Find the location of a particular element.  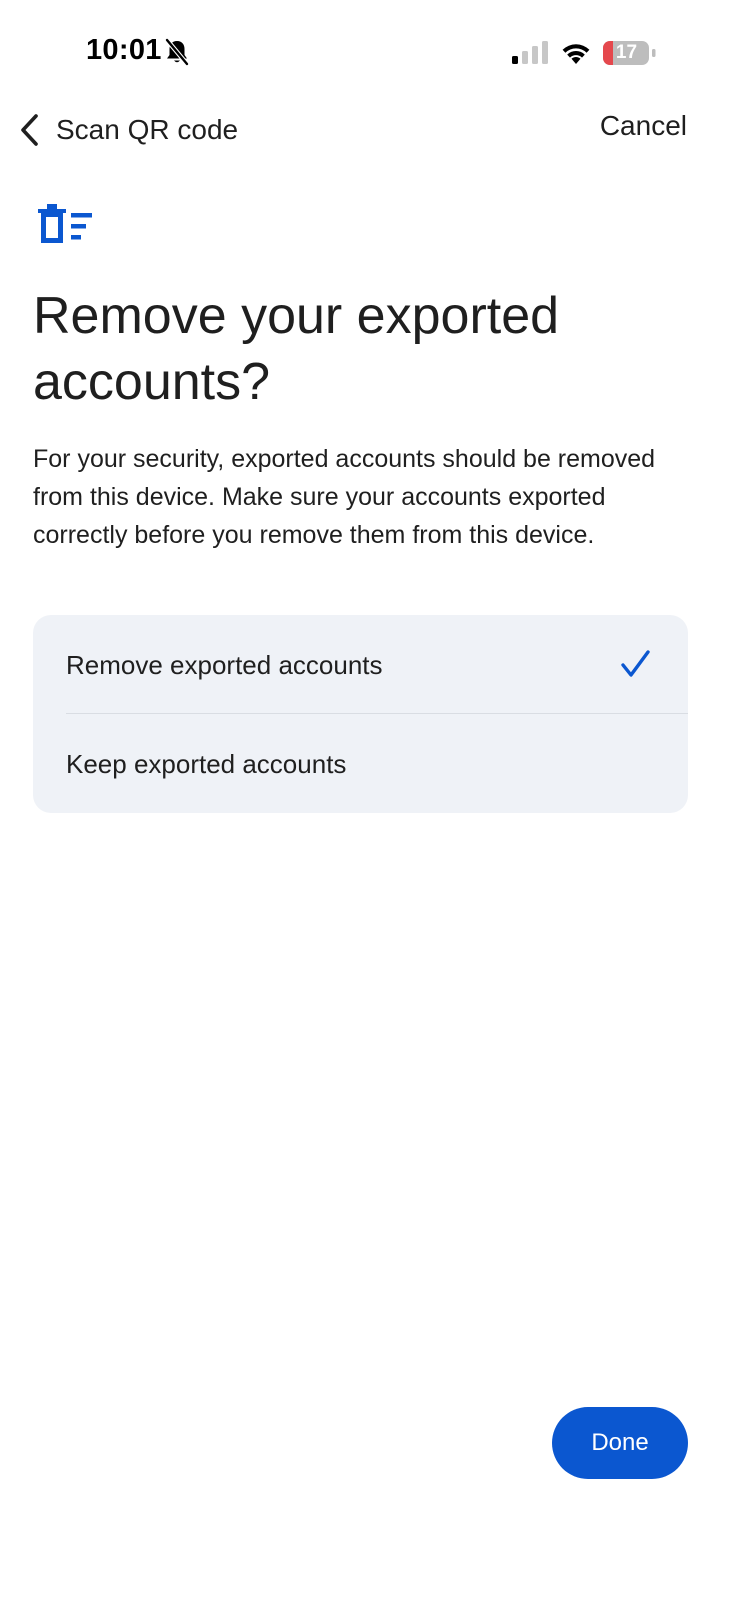

wifi-icon is located at coordinates (576, 54).